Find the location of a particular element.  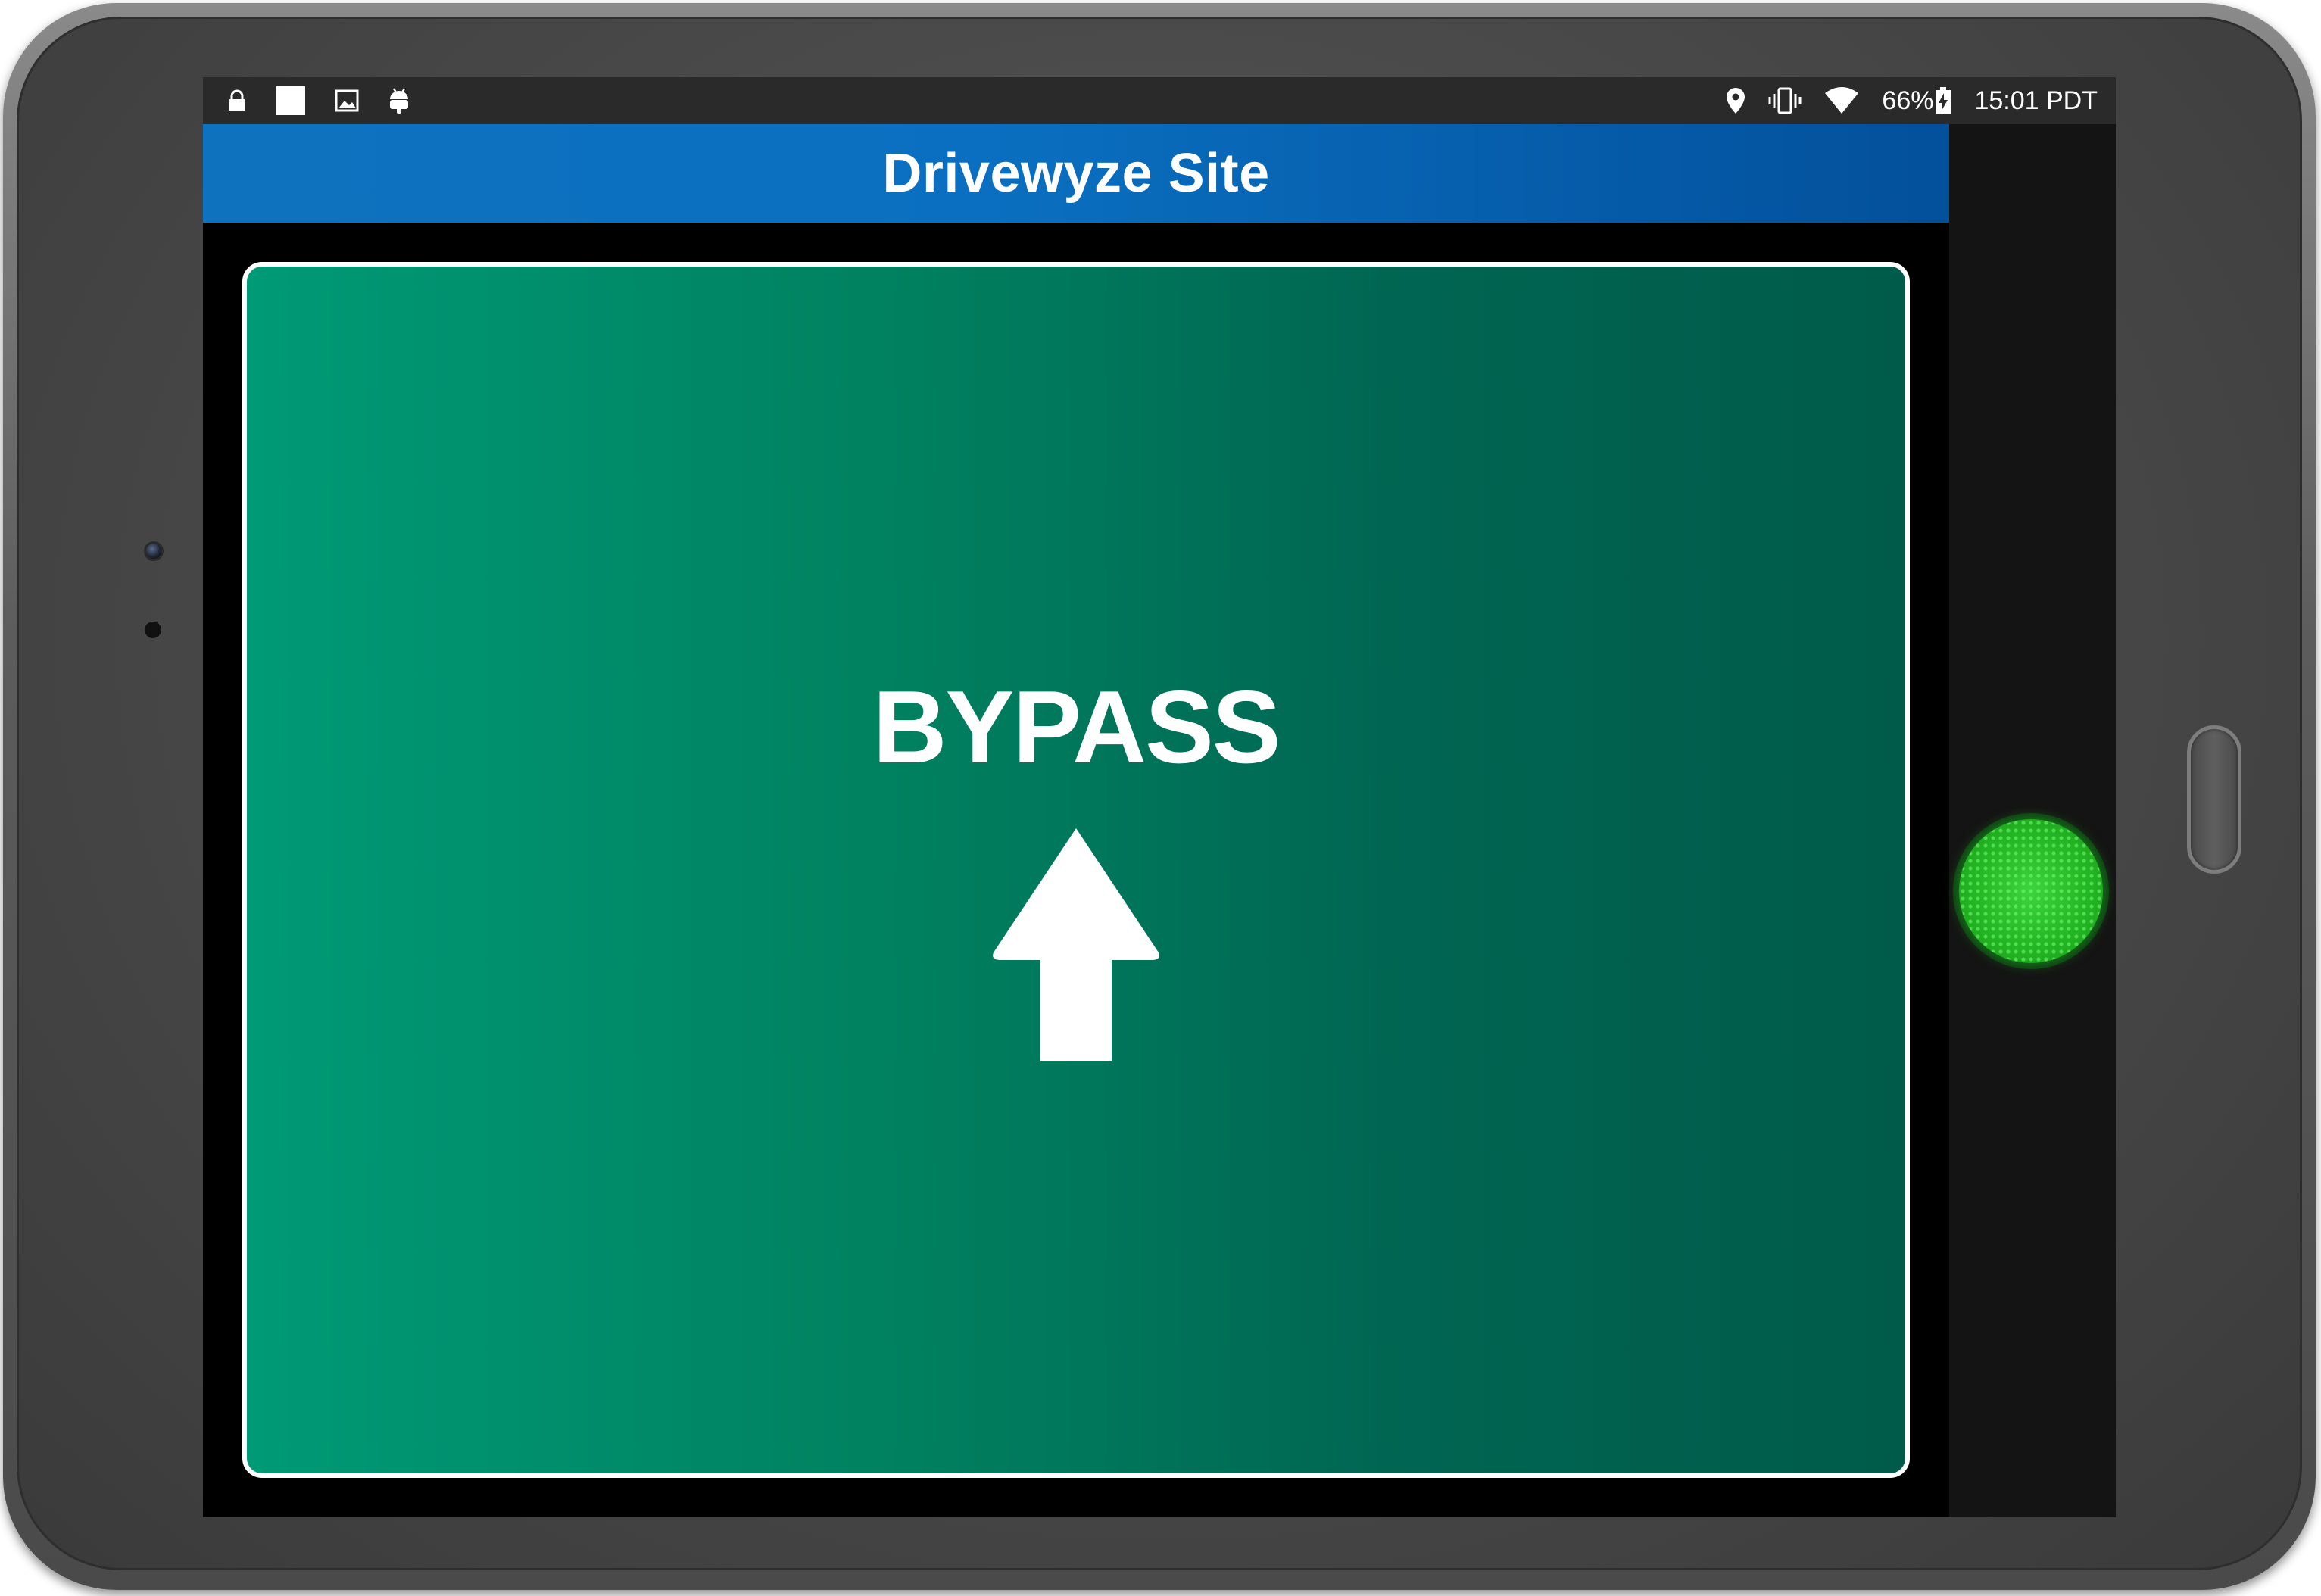

app-title: Drivewyze Site is located at coordinates (1076, 173).